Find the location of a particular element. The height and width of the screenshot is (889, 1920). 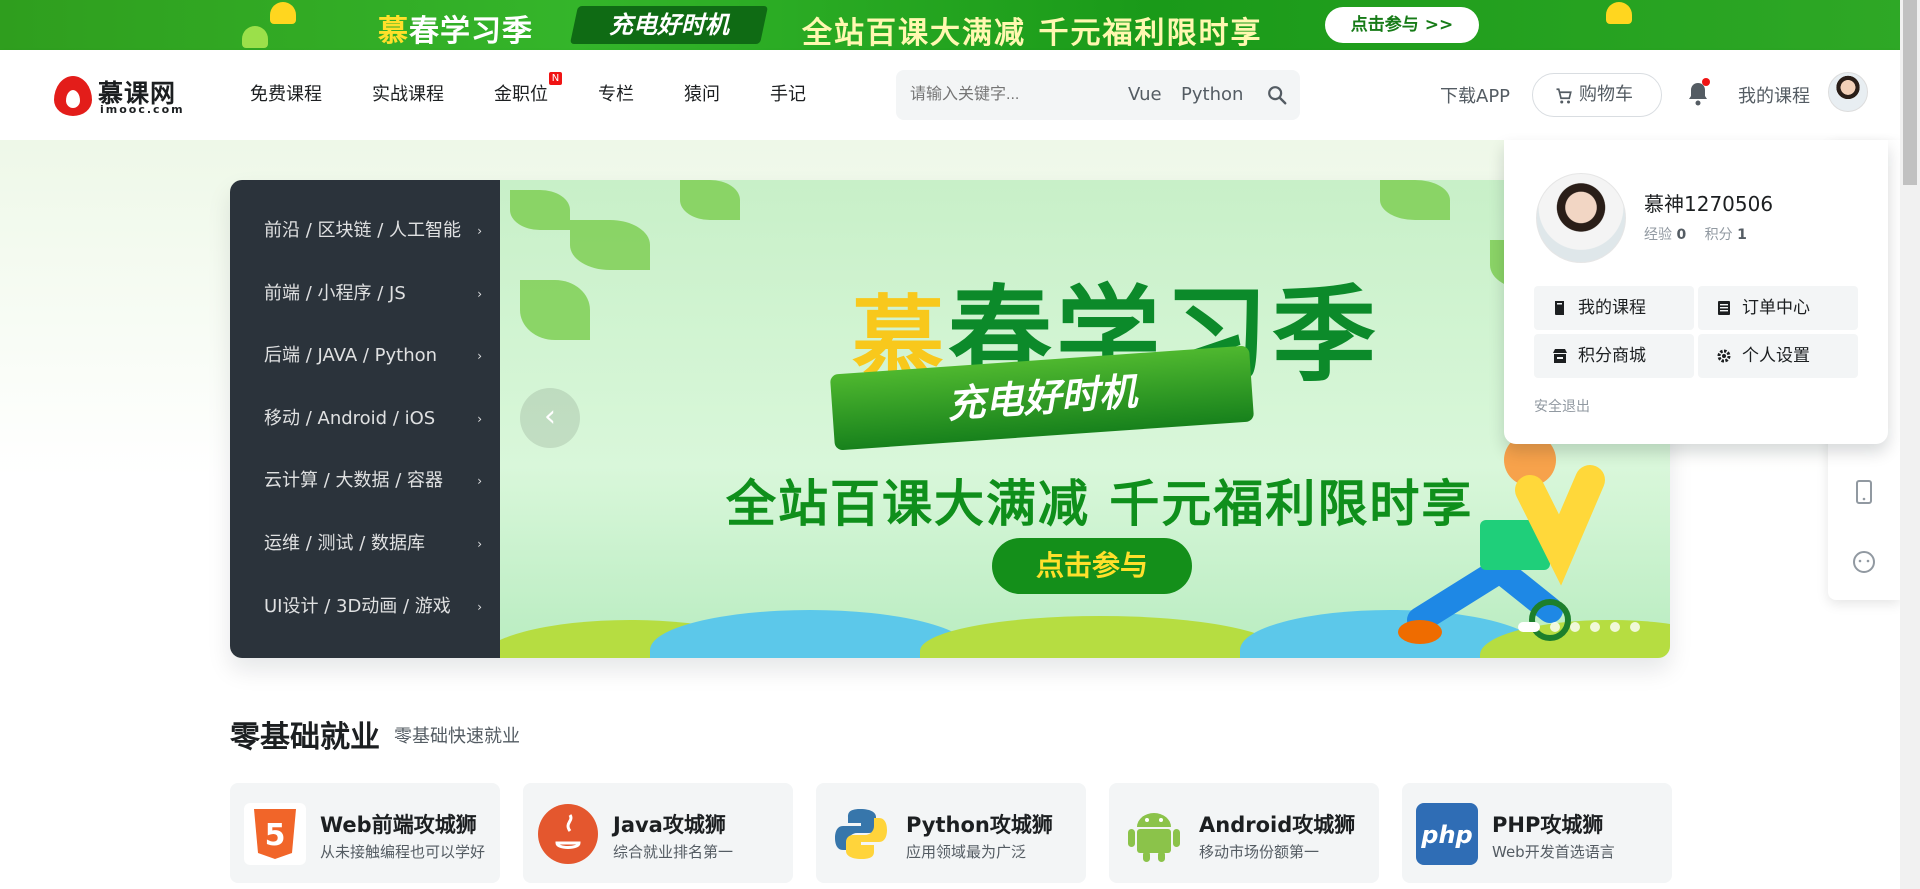

category-item: 前端 / 小程序 / JS › is located at coordinates (365, 294).